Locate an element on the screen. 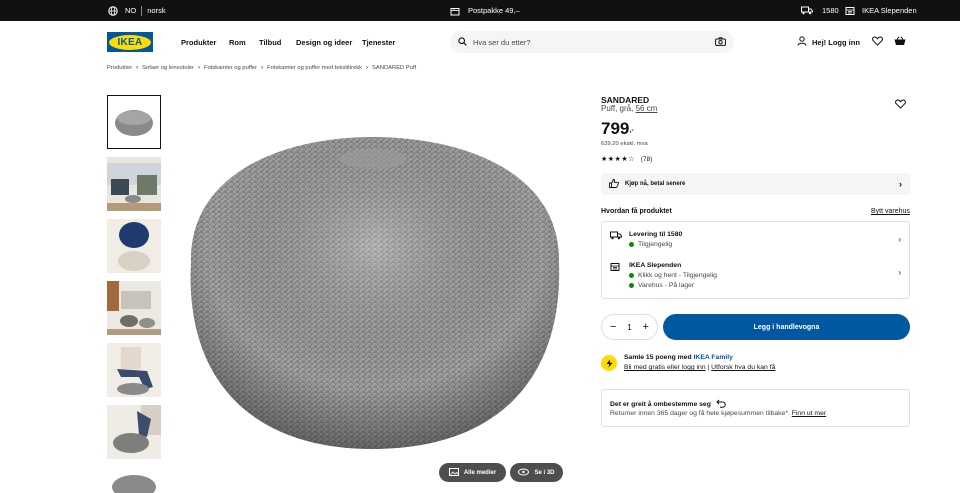  view-3d-label: Se i 3D is located at coordinates (544, 472).